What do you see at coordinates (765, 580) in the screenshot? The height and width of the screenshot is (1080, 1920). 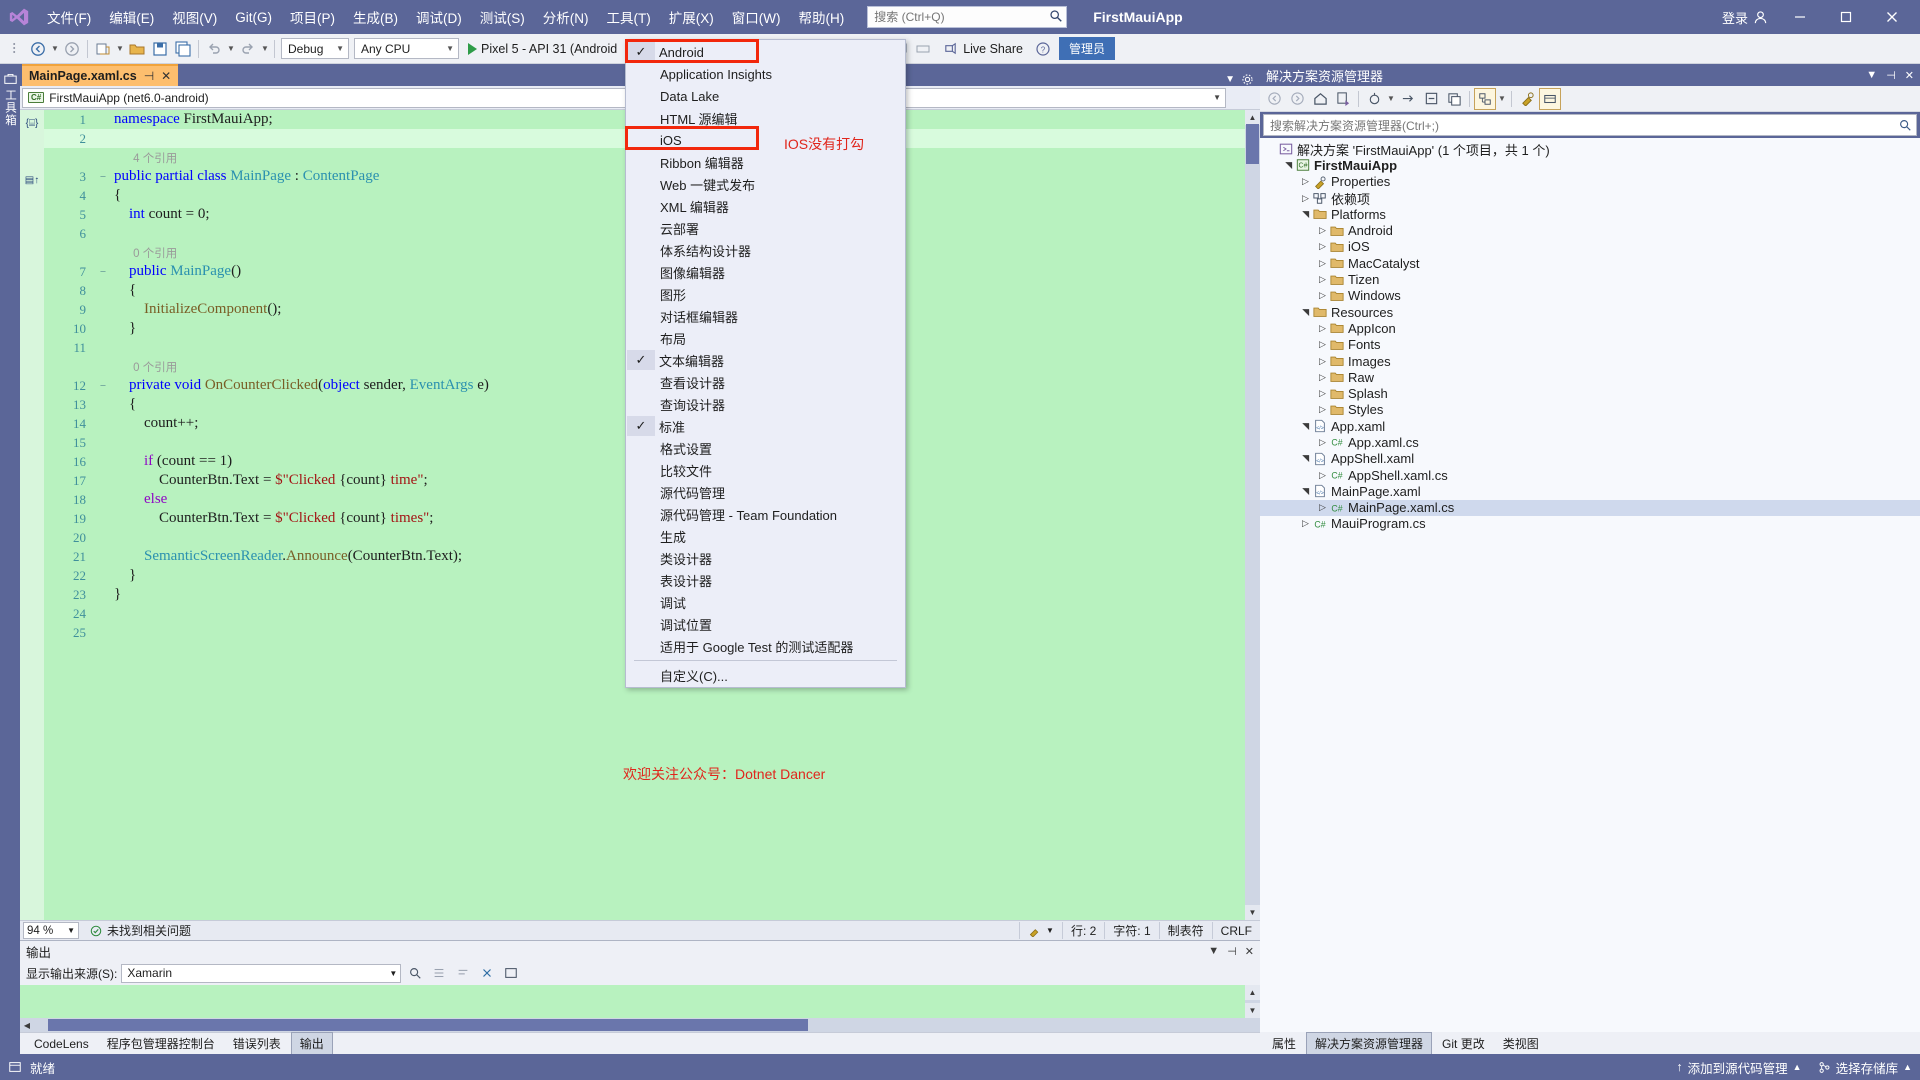 I see `menu-item-25: 表设计器` at bounding box center [765, 580].